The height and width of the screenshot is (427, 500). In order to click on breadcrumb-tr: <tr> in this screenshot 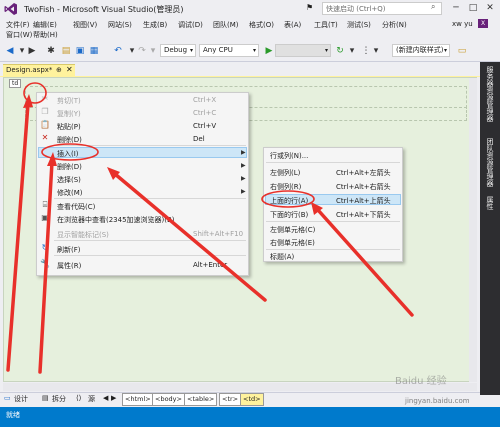, I will do `click(230, 399)`.